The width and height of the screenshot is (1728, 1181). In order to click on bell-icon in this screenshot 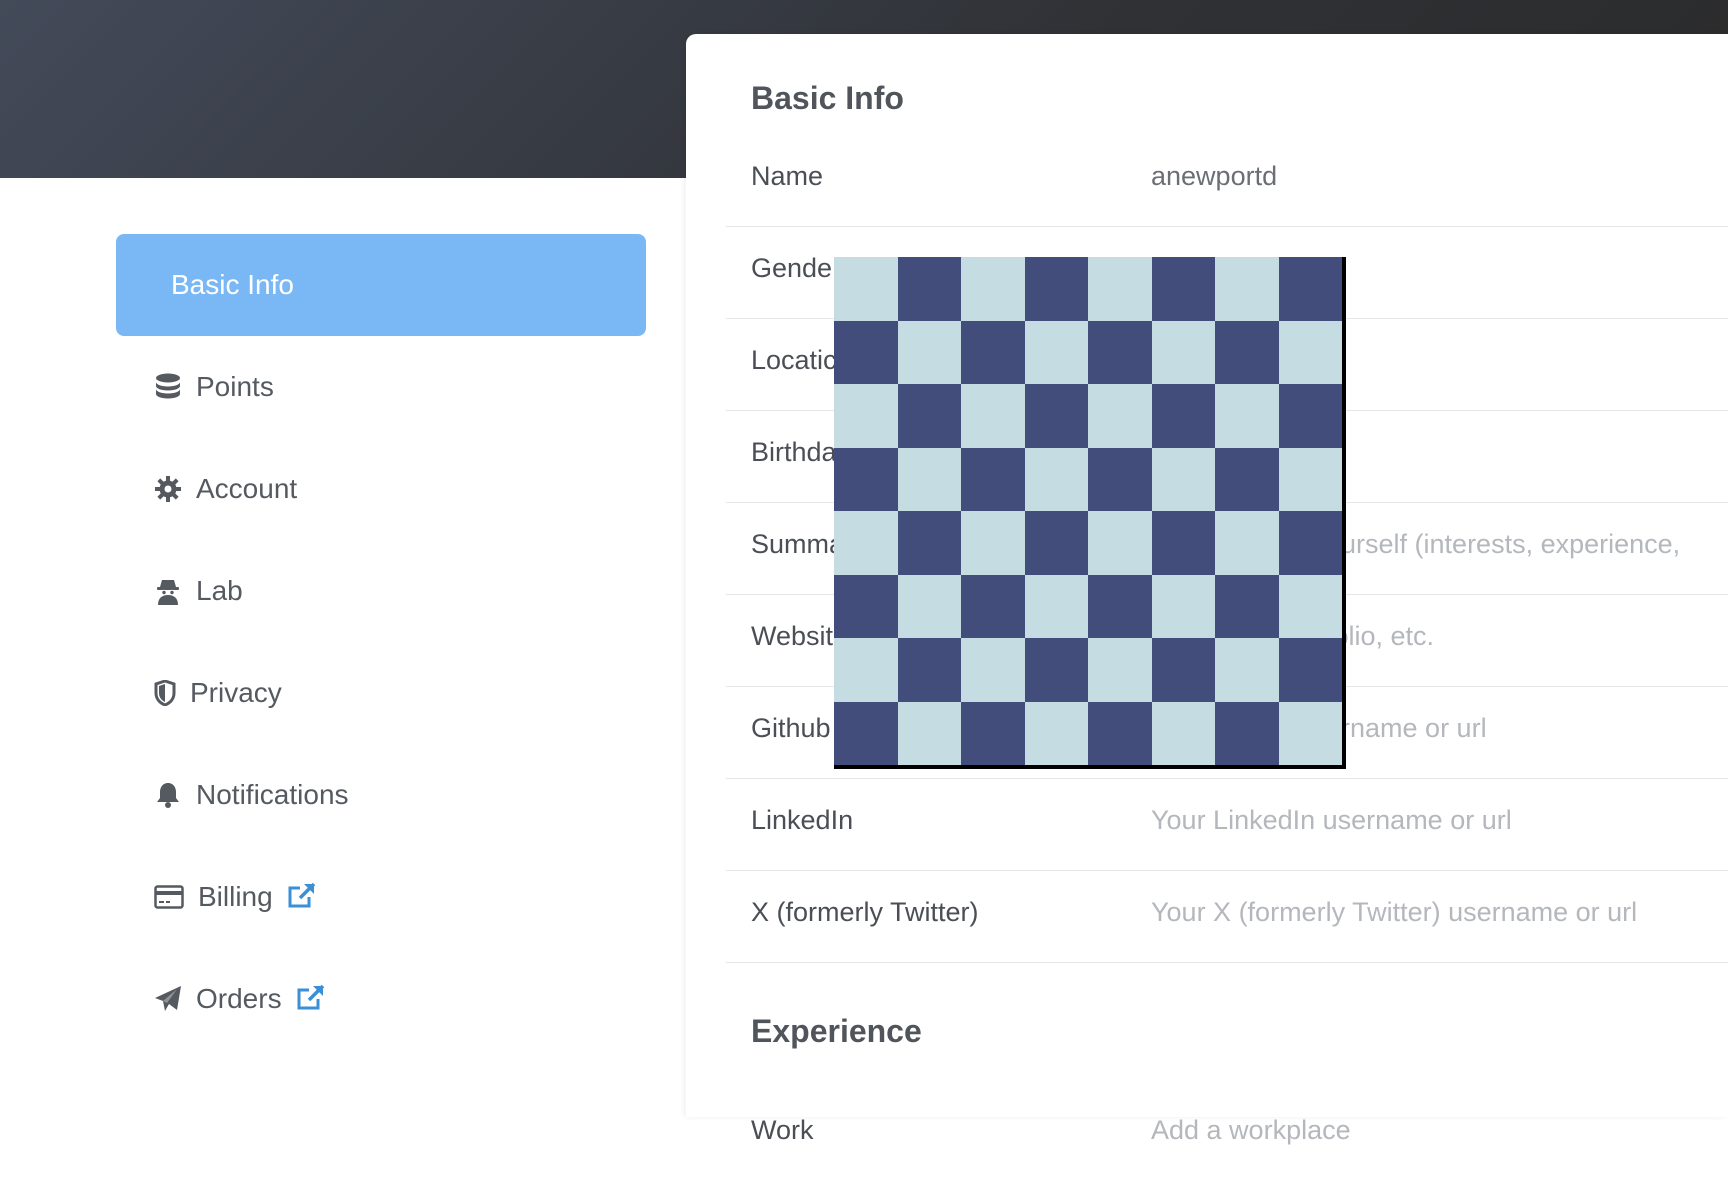, I will do `click(168, 795)`.